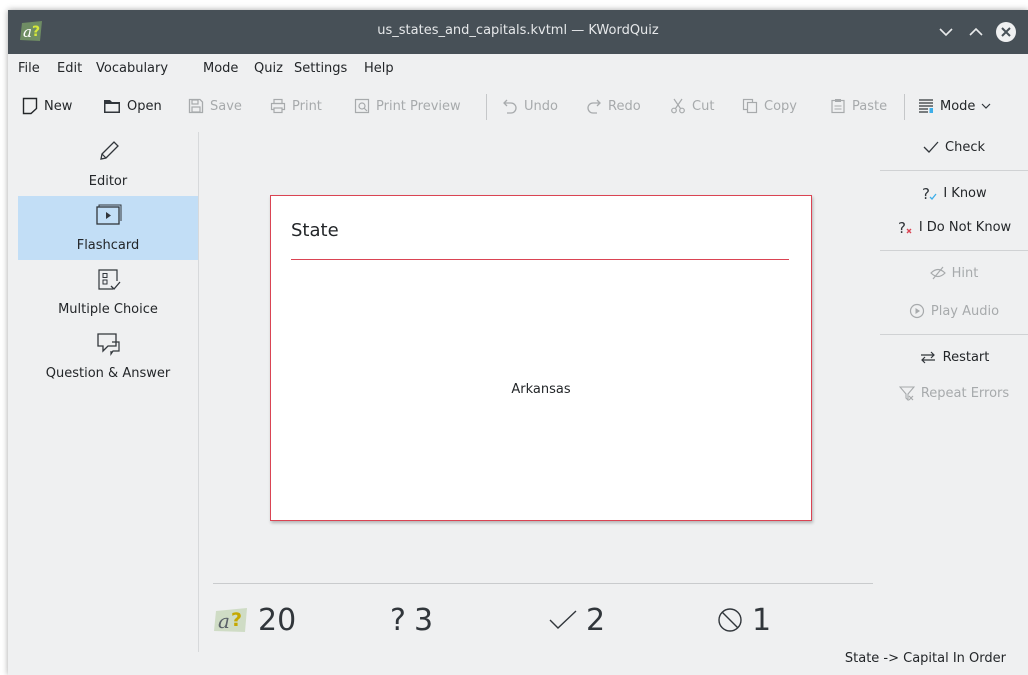  What do you see at coordinates (108, 292) in the screenshot?
I see `sidebar-item-multiple-choice: Multiple Choice` at bounding box center [108, 292].